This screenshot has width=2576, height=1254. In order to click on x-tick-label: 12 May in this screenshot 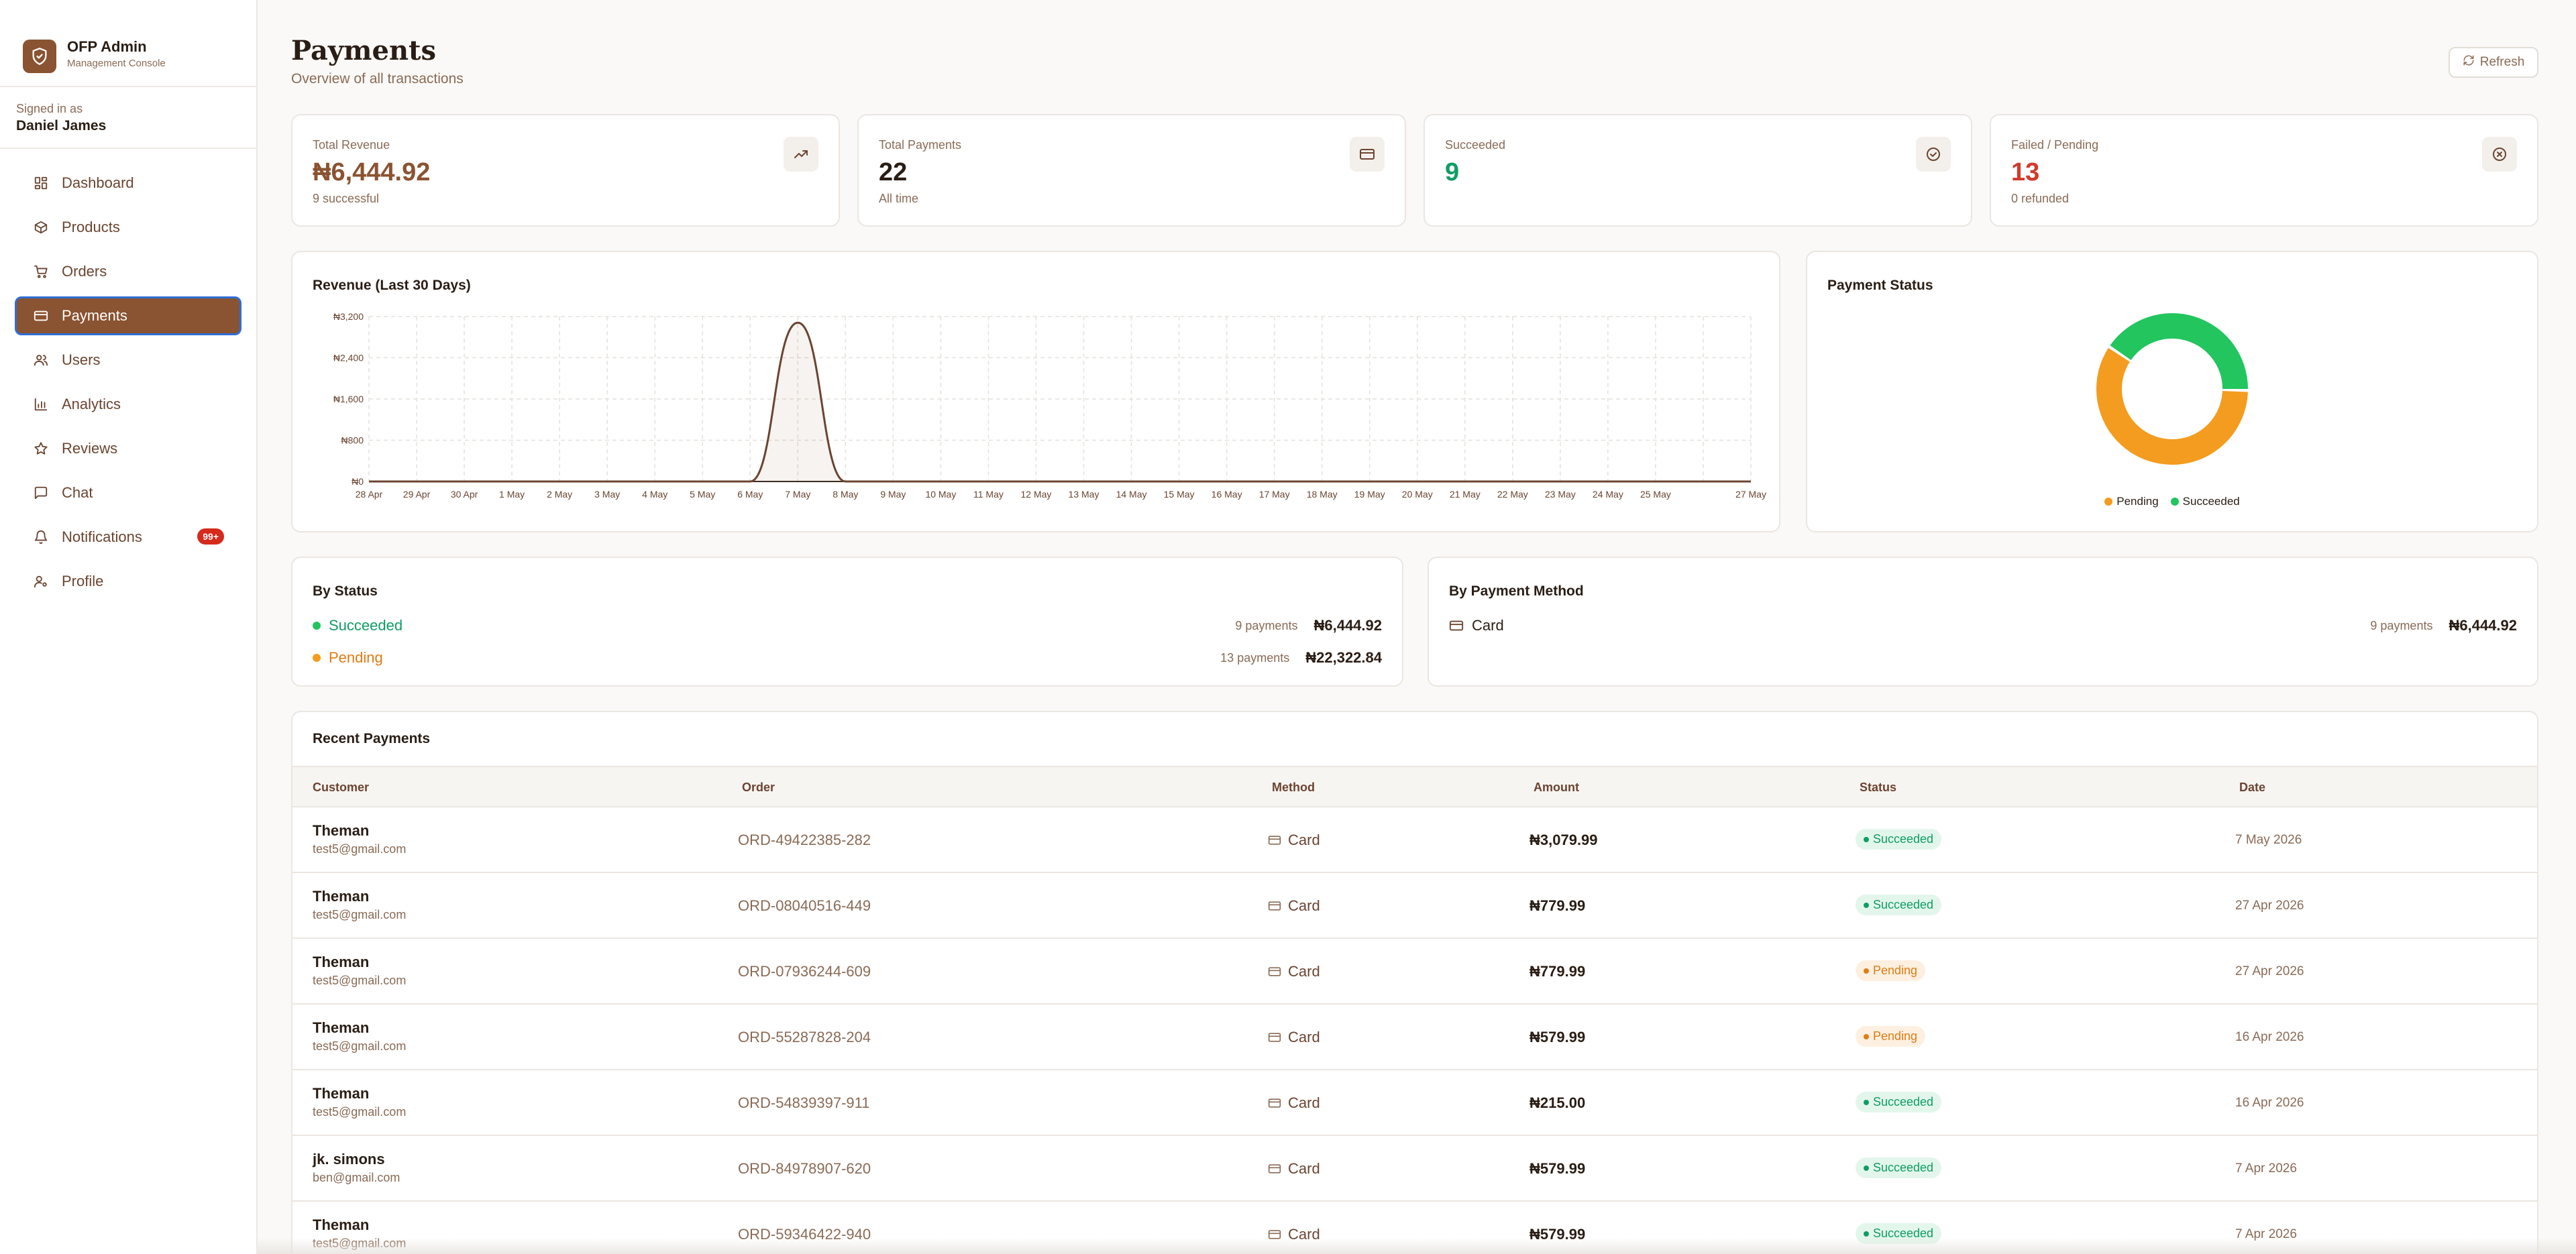, I will do `click(1036, 494)`.